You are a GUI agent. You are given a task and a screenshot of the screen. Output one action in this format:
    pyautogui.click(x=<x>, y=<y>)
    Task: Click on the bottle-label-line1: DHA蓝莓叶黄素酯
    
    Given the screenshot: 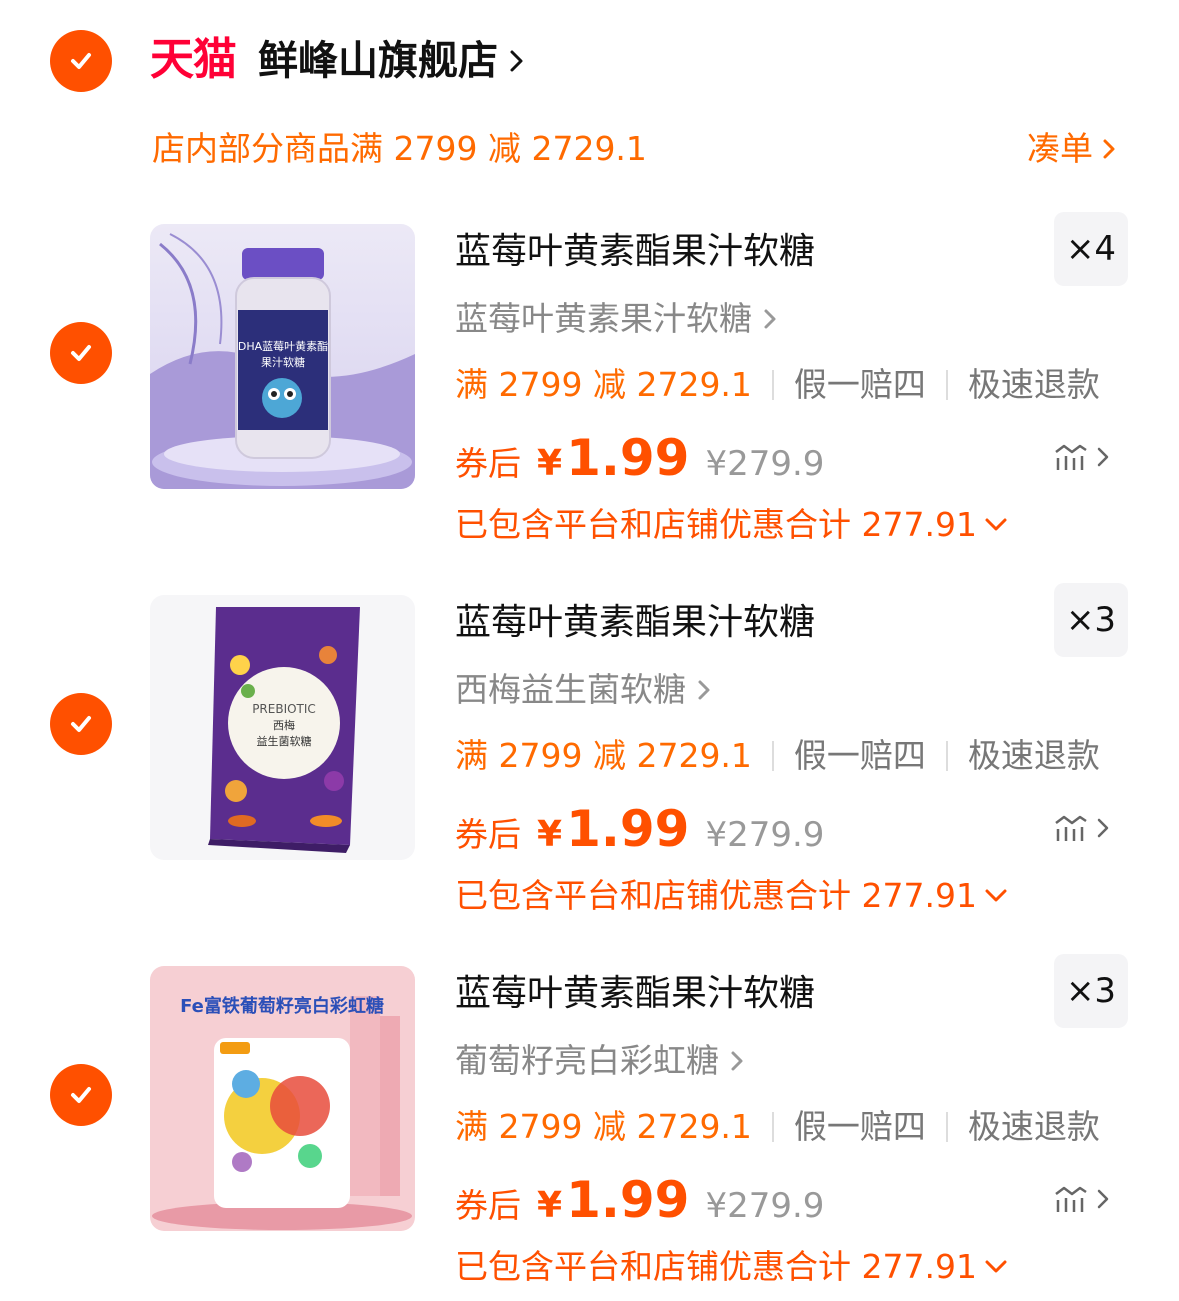 What is the action you would take?
    pyautogui.click(x=283, y=346)
    